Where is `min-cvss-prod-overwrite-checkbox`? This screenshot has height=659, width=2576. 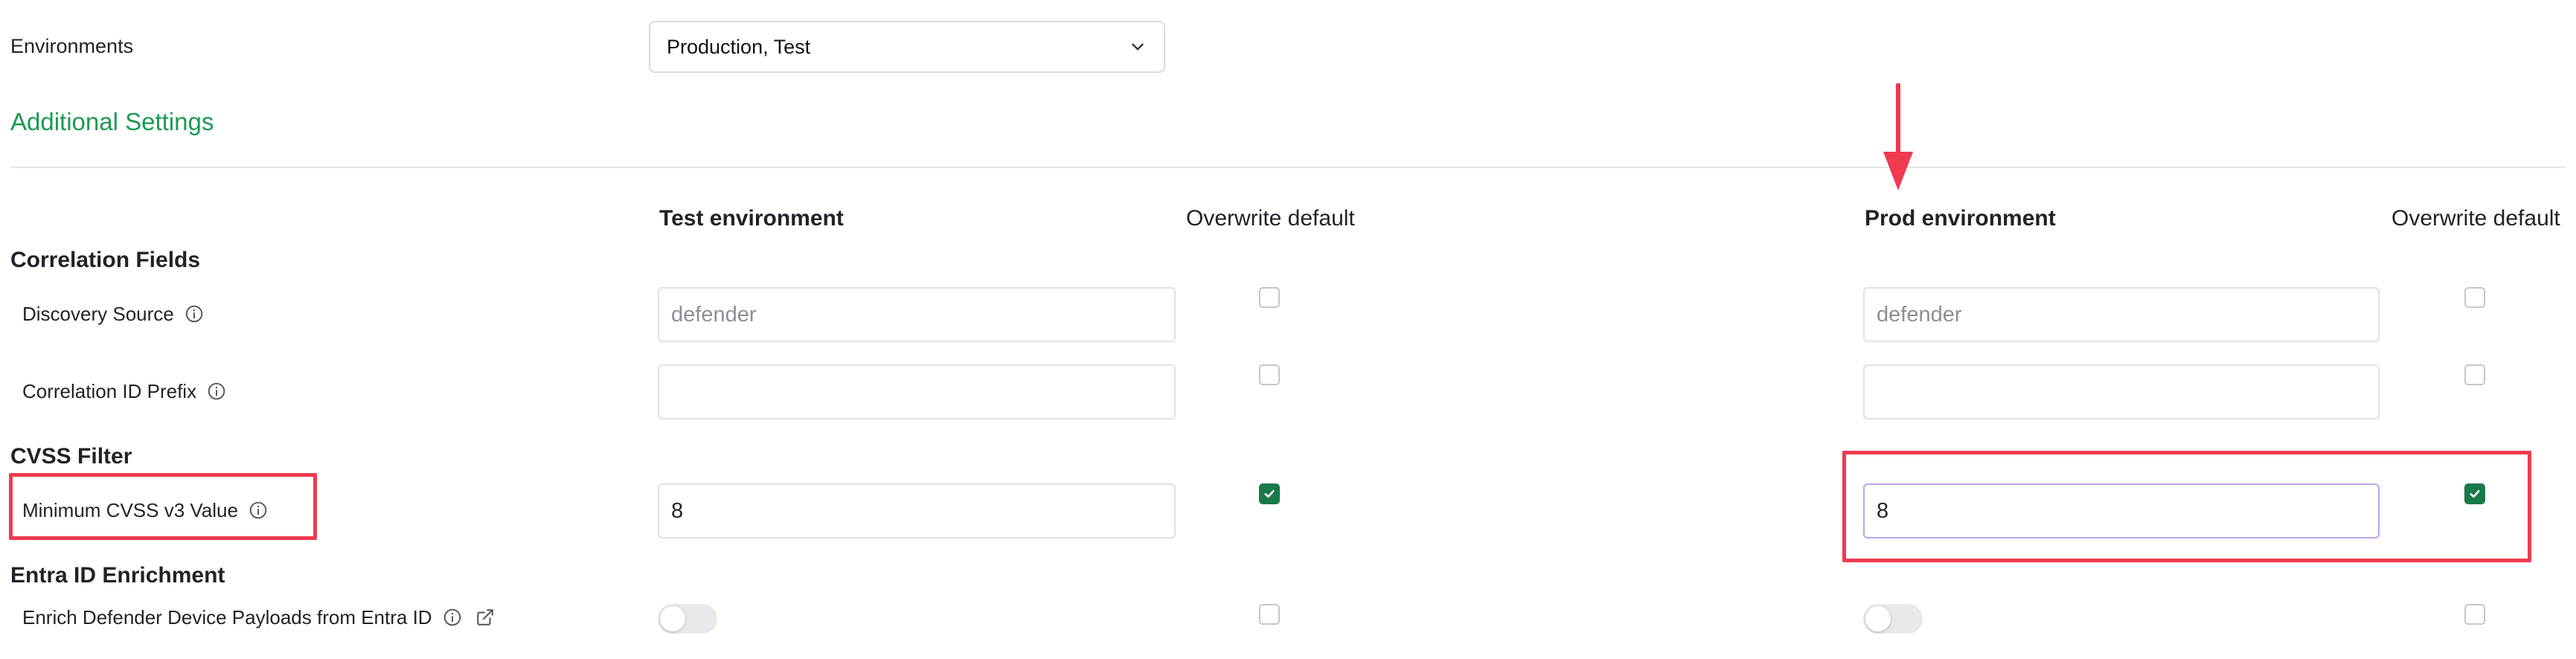
min-cvss-prod-overwrite-checkbox is located at coordinates (2474, 494).